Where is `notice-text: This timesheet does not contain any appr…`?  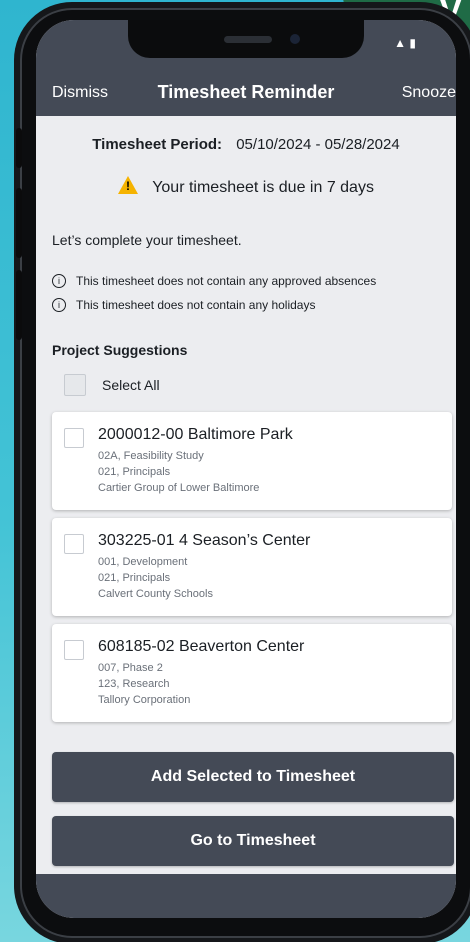
notice-text: This timesheet does not contain any appr… is located at coordinates (226, 281).